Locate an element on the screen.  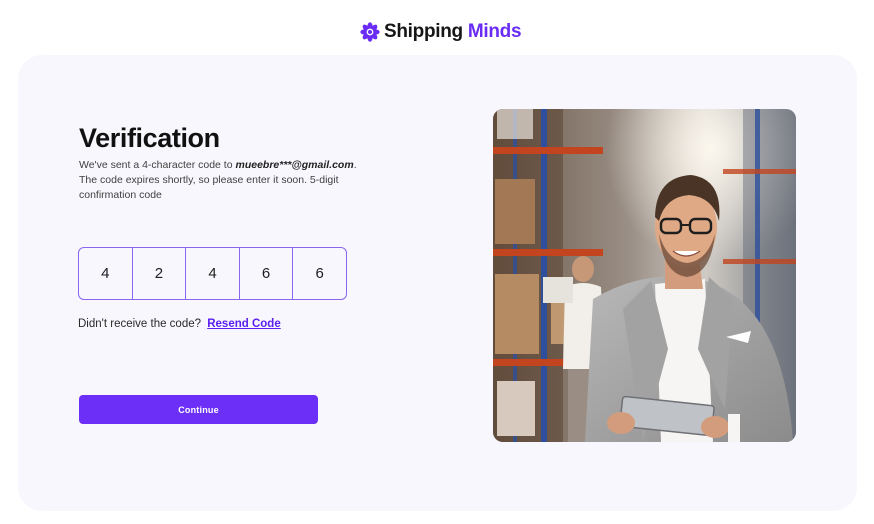
brand-logo: Shipping Minds is located at coordinates (441, 32).